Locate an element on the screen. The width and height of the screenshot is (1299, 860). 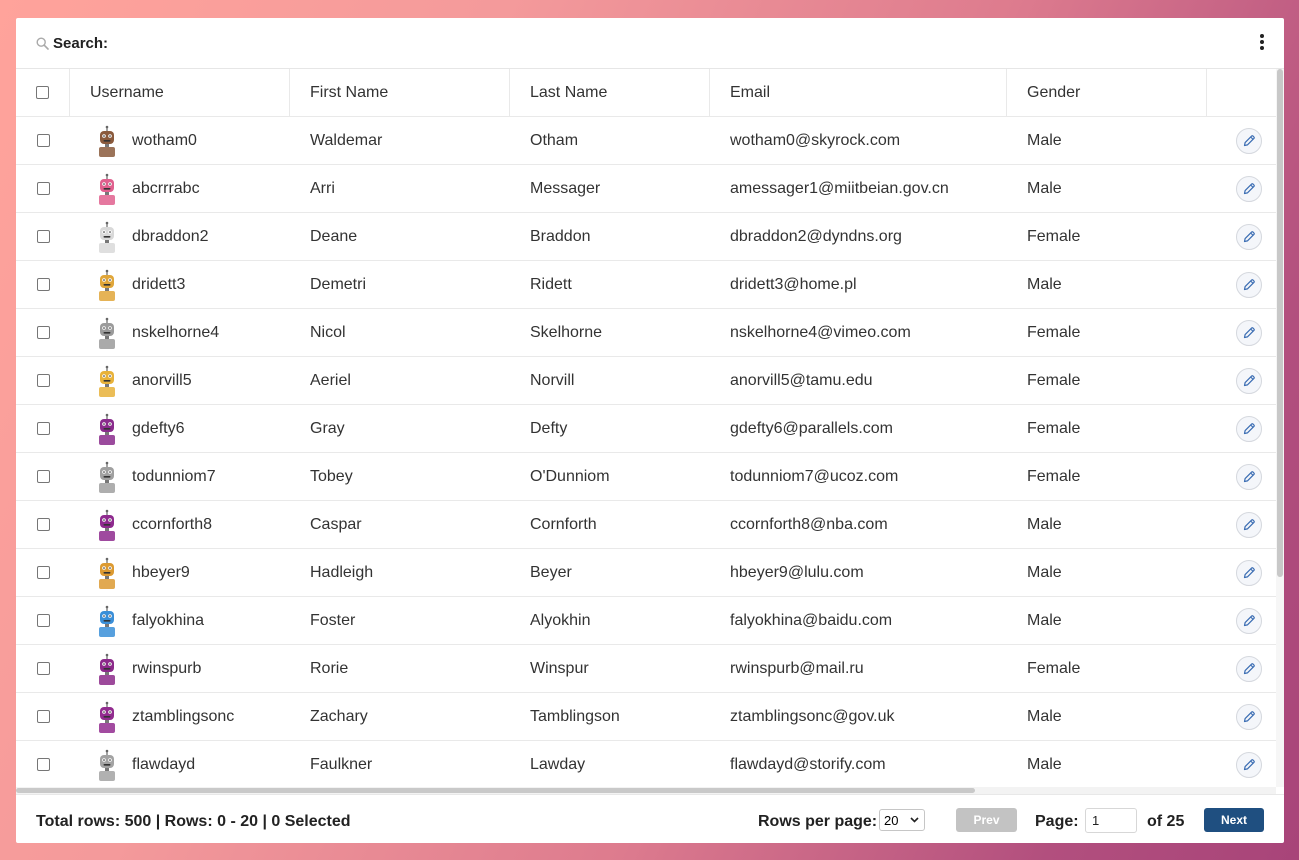
next-page-button: Next is located at coordinates (1234, 820).